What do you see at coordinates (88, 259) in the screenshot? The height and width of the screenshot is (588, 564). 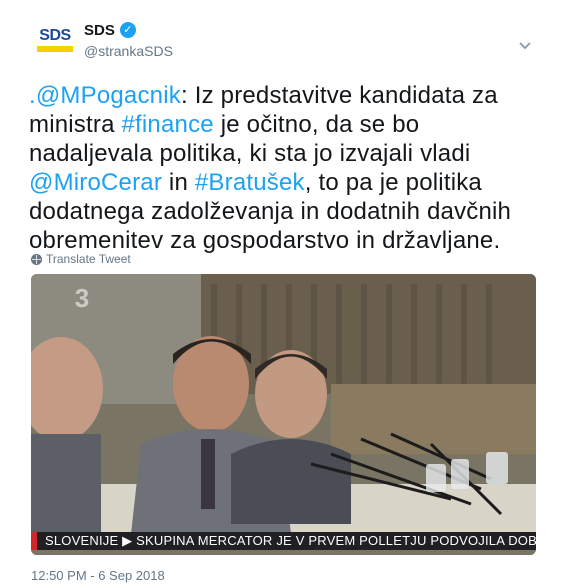 I see `translate-label: Translate Tweet` at bounding box center [88, 259].